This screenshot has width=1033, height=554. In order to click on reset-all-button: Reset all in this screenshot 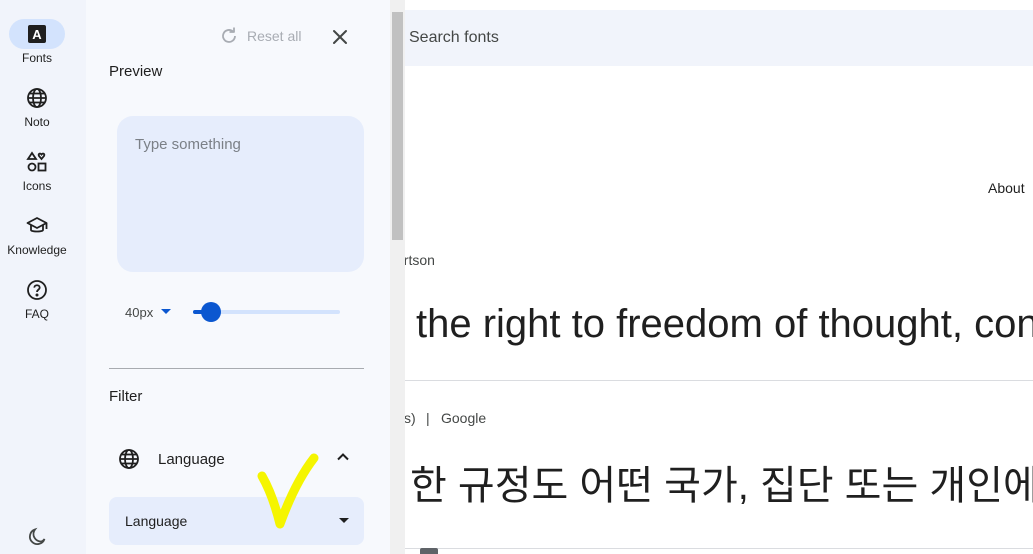, I will do `click(260, 36)`.